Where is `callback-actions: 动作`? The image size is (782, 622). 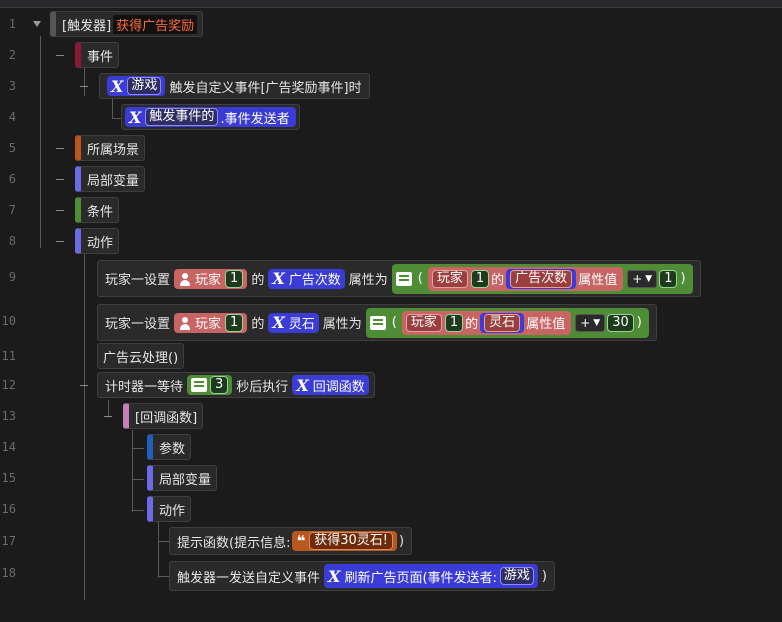
callback-actions: 动作 is located at coordinates (169, 509).